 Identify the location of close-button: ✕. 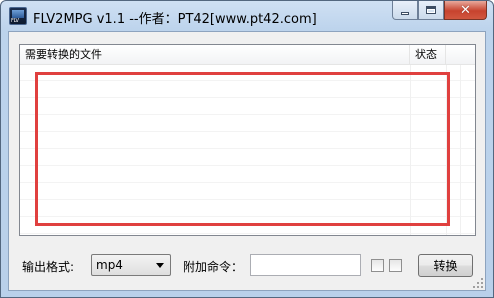
(465, 10).